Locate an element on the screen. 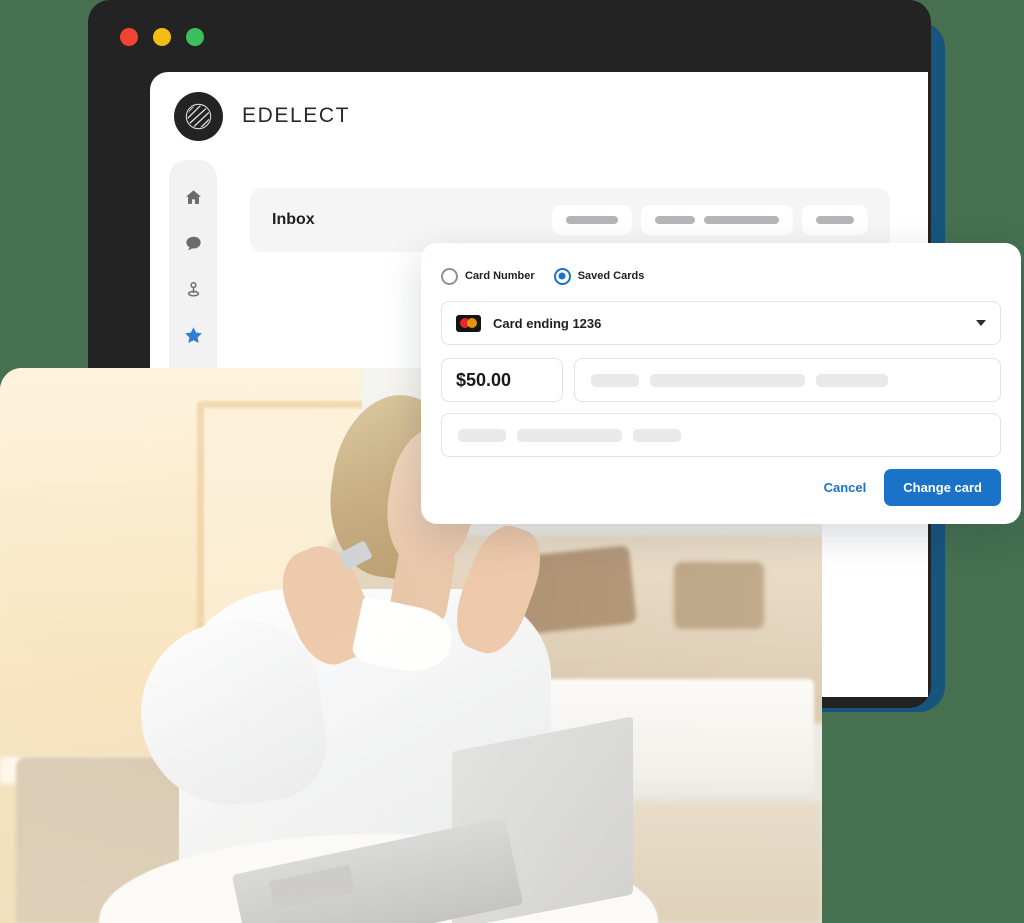 The height and width of the screenshot is (923, 1024). inbox-title: Inbox is located at coordinates (293, 219).